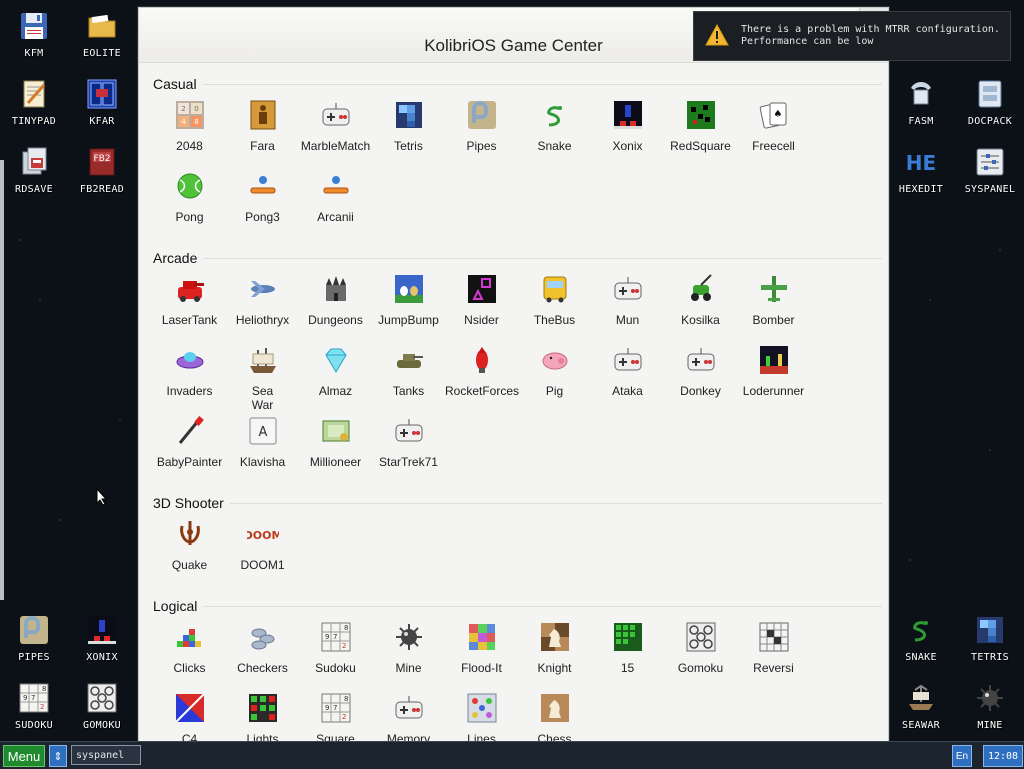  What do you see at coordinates (408, 304) in the screenshot?
I see `game-jumpbump: JumpBump` at bounding box center [408, 304].